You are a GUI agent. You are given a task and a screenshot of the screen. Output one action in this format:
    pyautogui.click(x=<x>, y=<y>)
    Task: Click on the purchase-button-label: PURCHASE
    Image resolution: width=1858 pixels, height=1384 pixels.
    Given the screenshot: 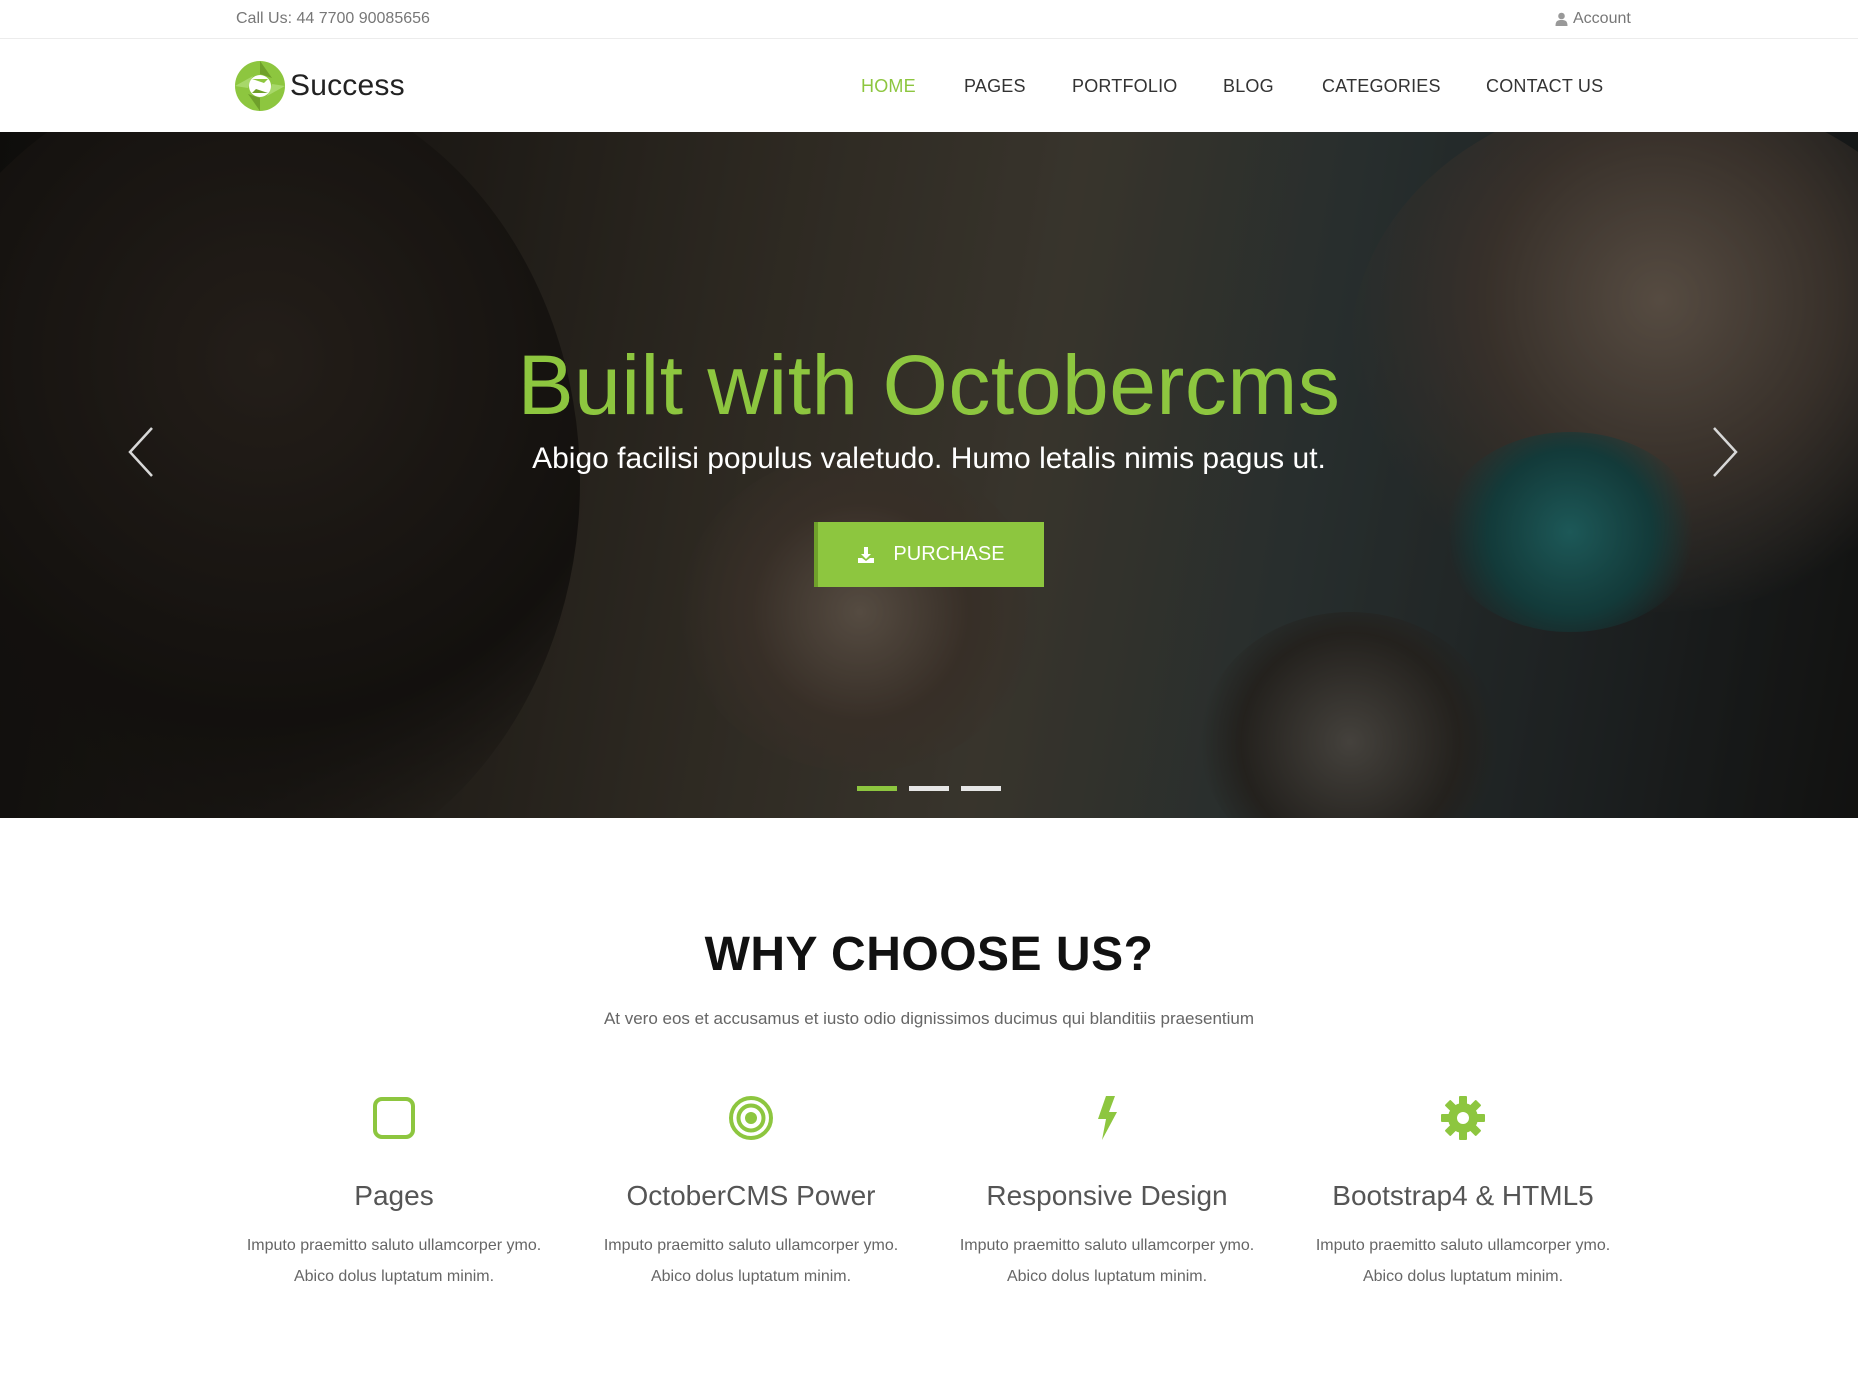 What is the action you would take?
    pyautogui.click(x=949, y=554)
    